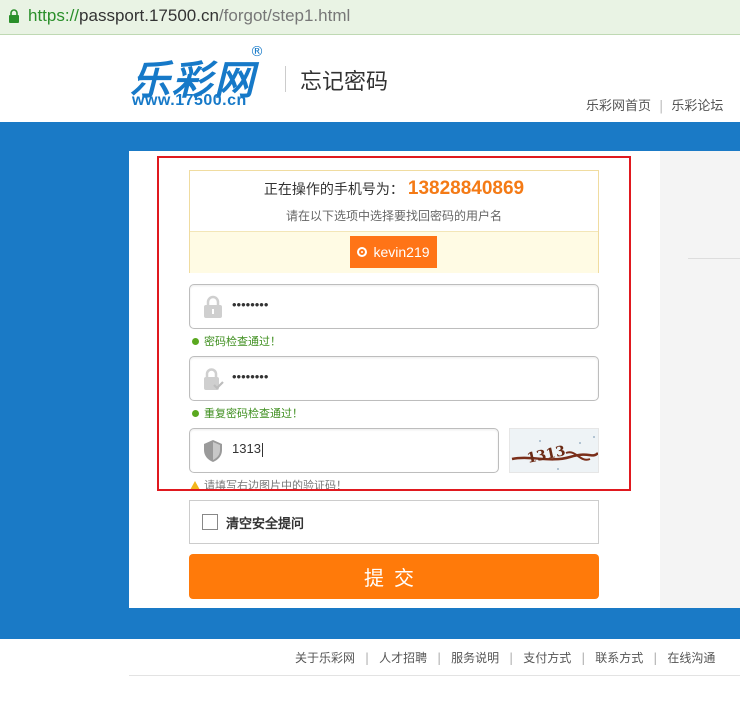 Image resolution: width=740 pixels, height=701 pixels. What do you see at coordinates (285, 79) in the screenshot?
I see `header-divider` at bounding box center [285, 79].